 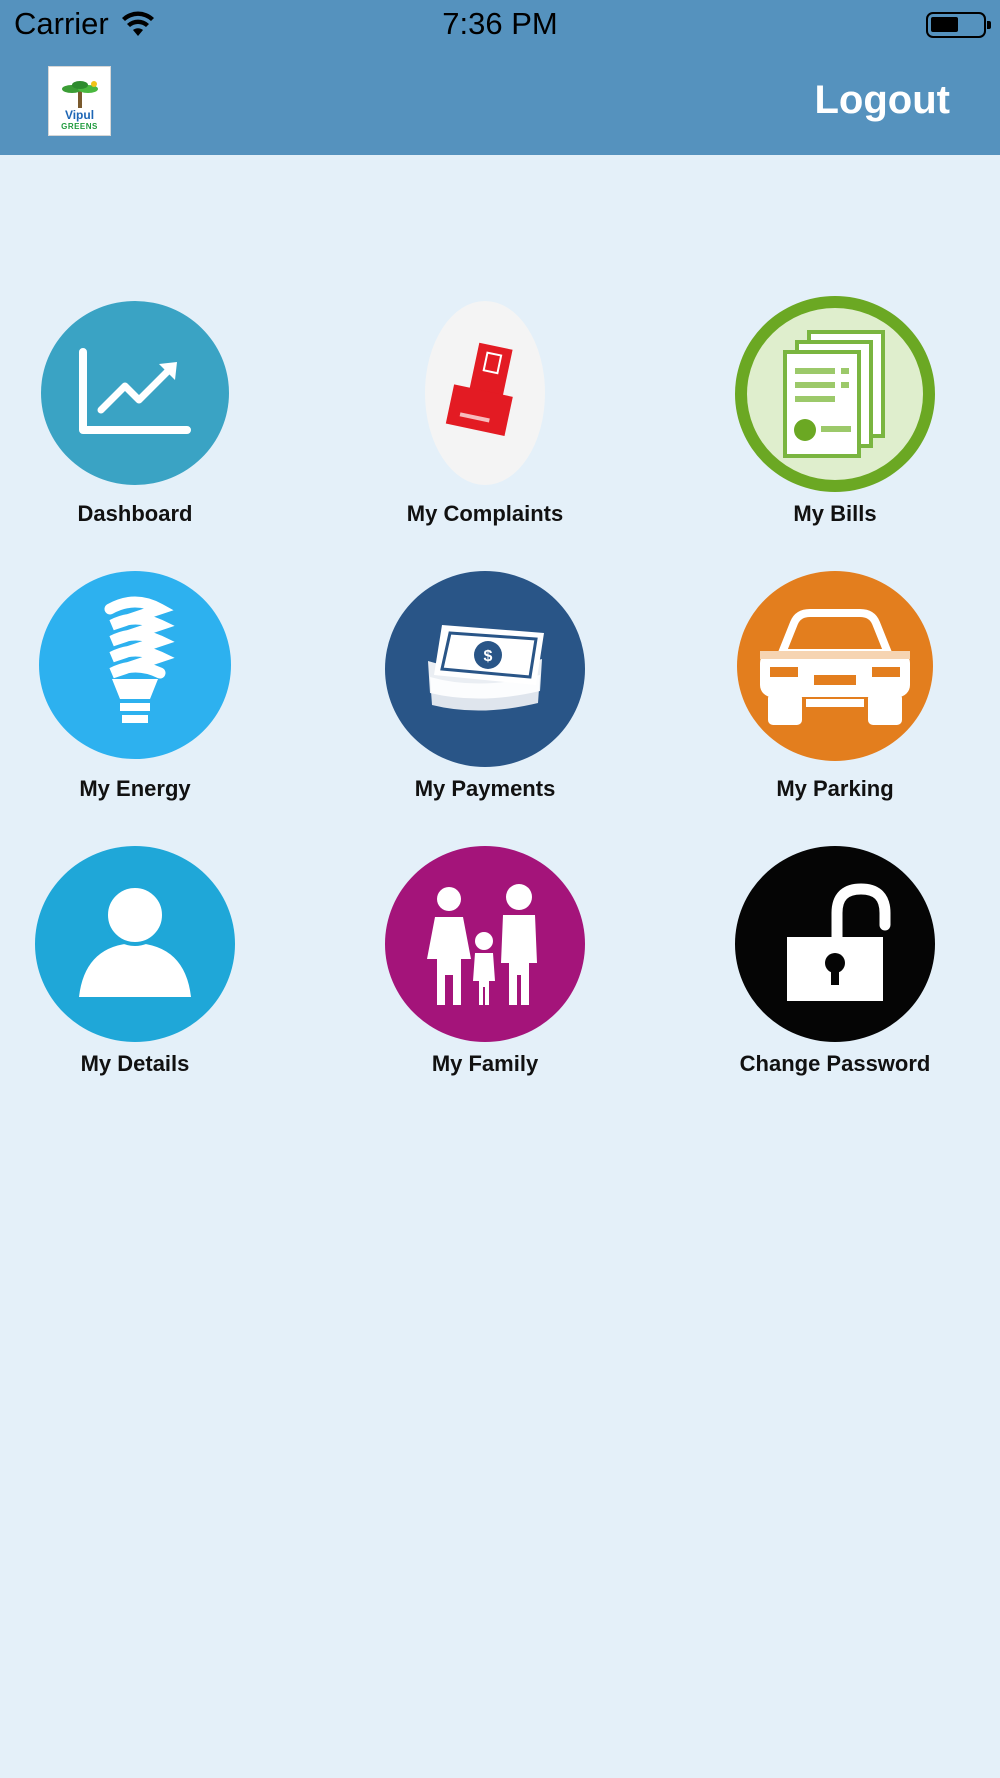 I want to click on dashboard-icon-circle, so click(x=135, y=393).